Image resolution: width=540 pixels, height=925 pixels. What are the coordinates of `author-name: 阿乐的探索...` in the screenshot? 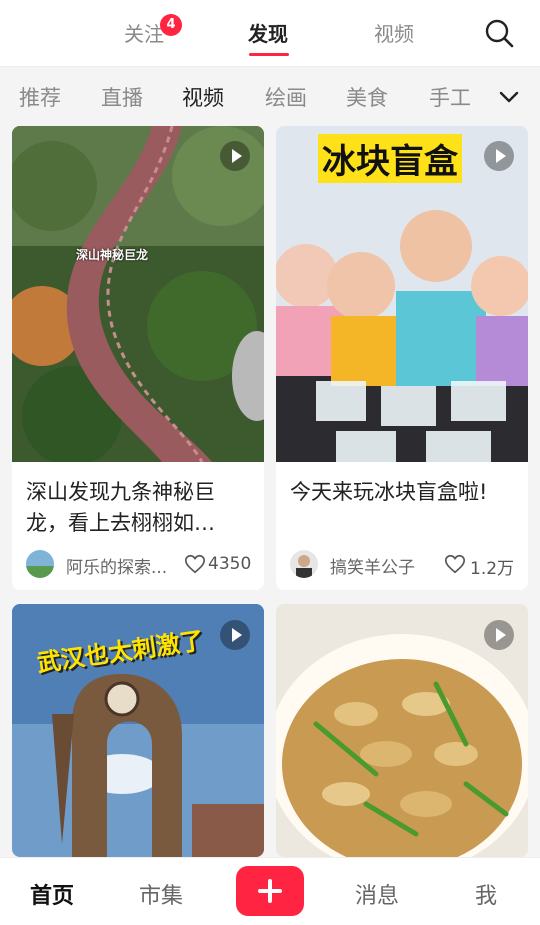 It's located at (120, 565).